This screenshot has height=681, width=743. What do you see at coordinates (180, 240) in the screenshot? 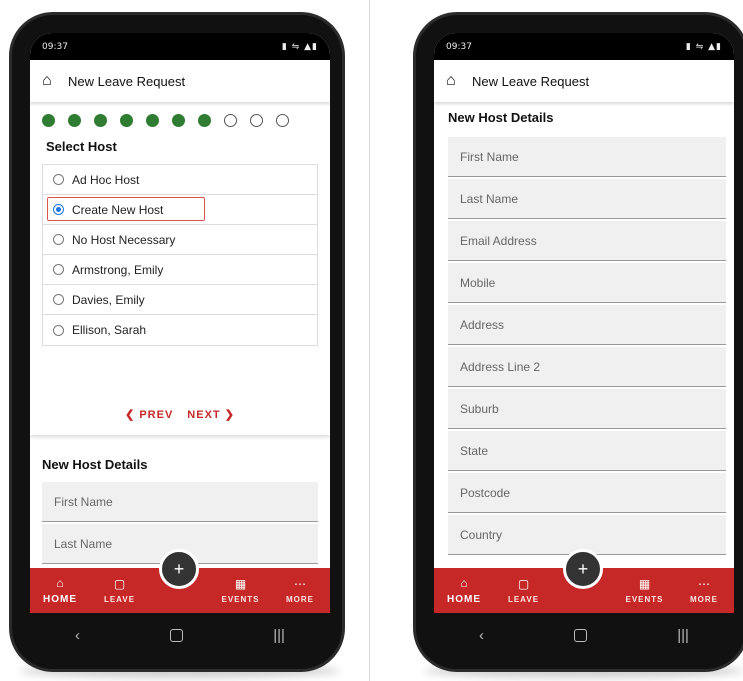
I see `radio-option-no-host-necessary: No Host Necessary` at bounding box center [180, 240].